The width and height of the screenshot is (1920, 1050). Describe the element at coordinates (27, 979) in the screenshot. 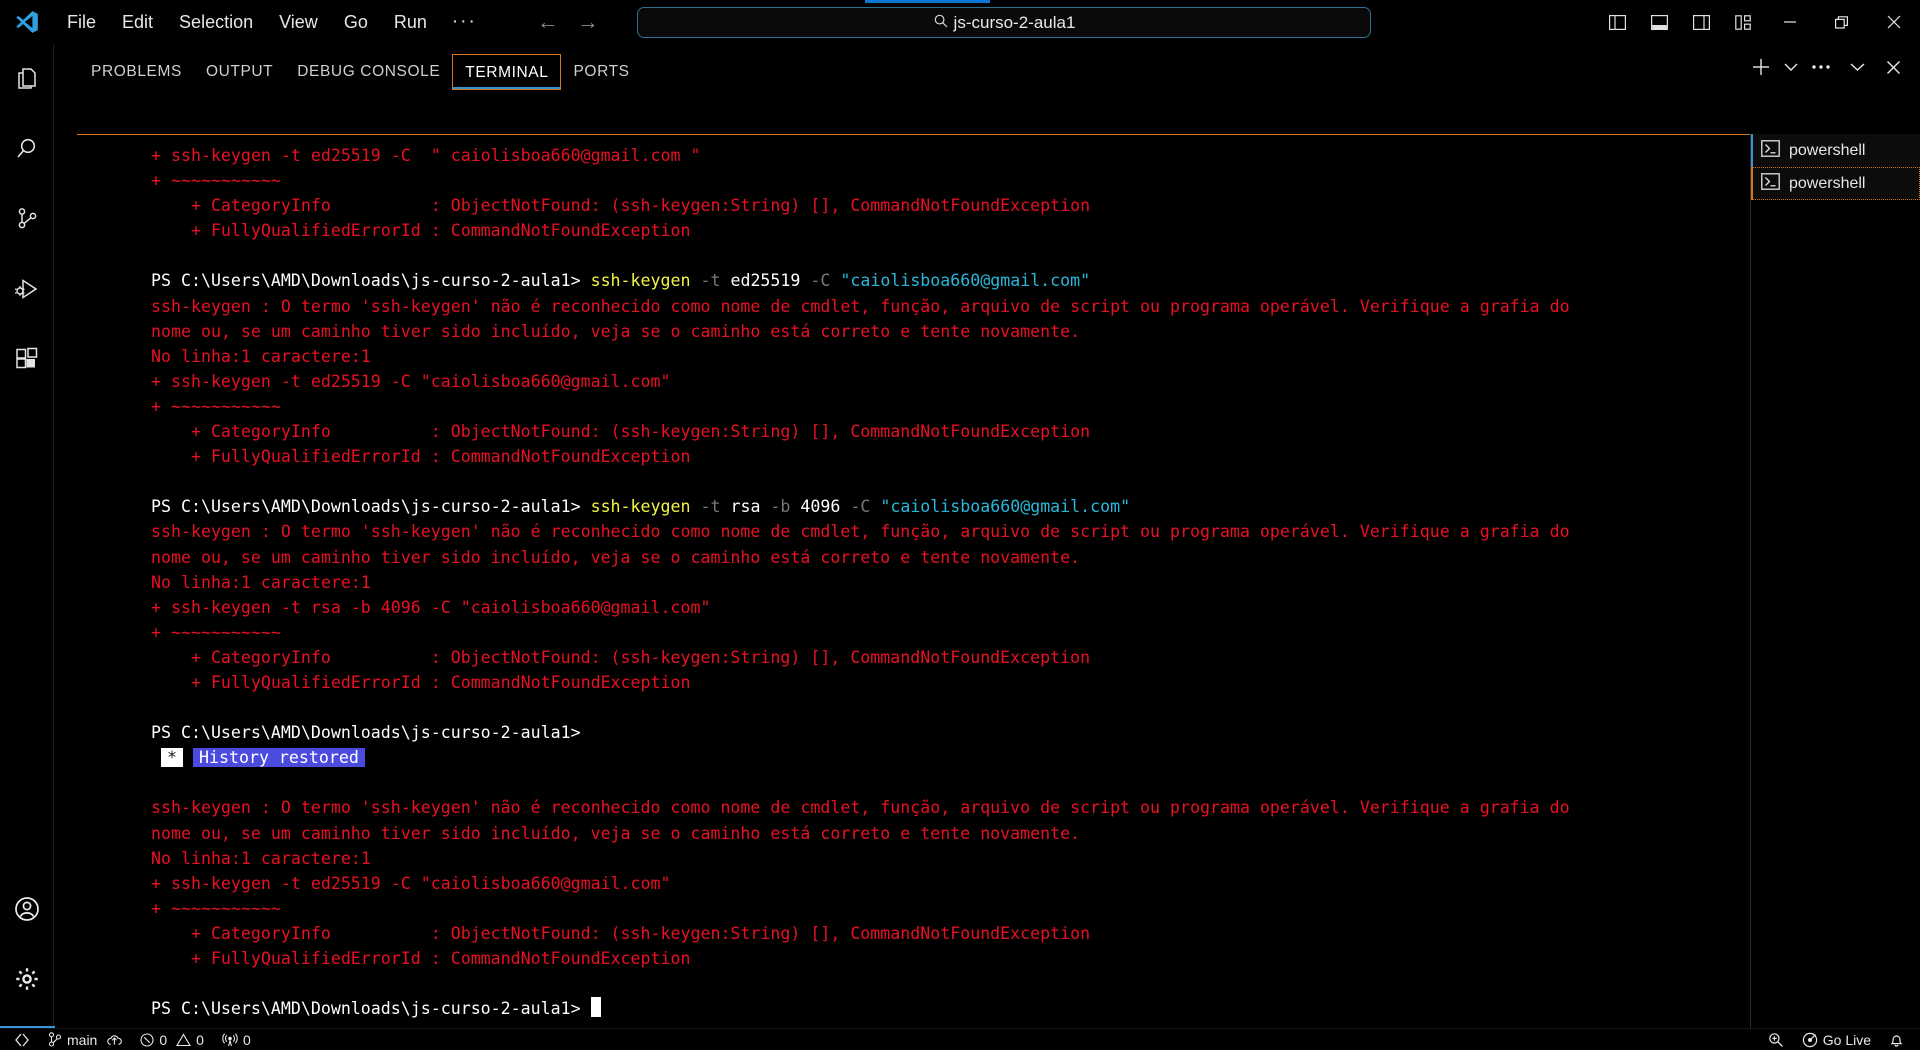

I see `gear-icon` at that location.